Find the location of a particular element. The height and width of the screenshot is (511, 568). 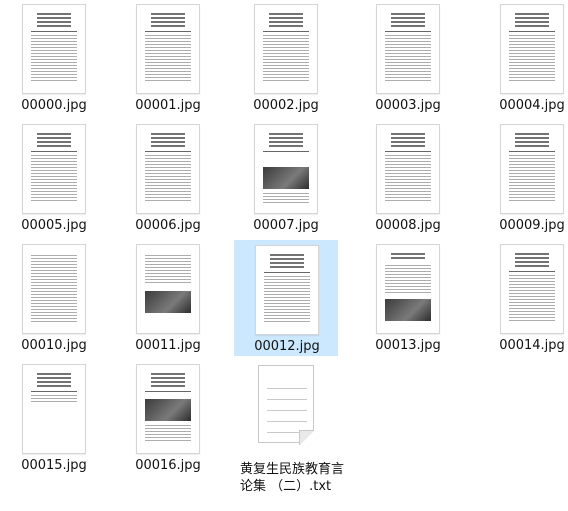

file-item: 00007.jpg is located at coordinates (286, 178).